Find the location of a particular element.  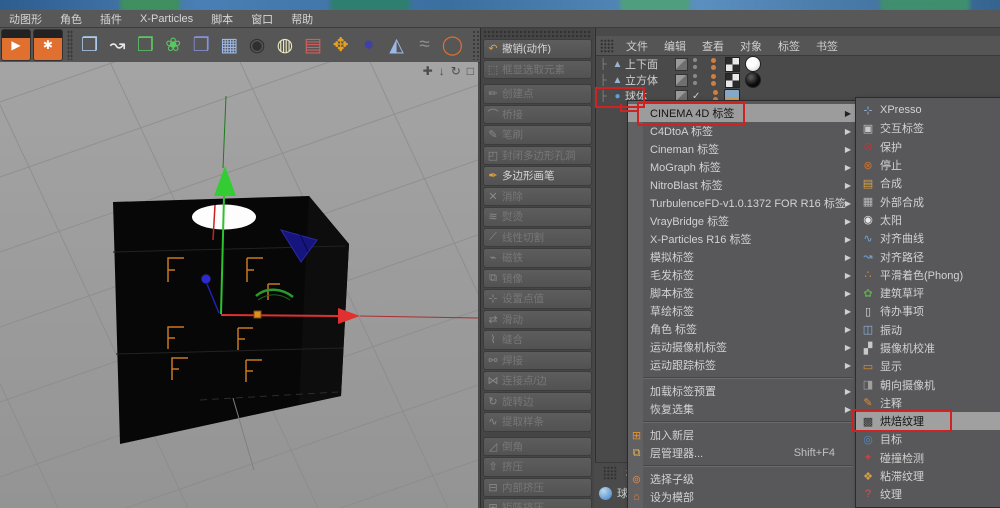

floor-icon: ▦ is located at coordinates (229, 45).